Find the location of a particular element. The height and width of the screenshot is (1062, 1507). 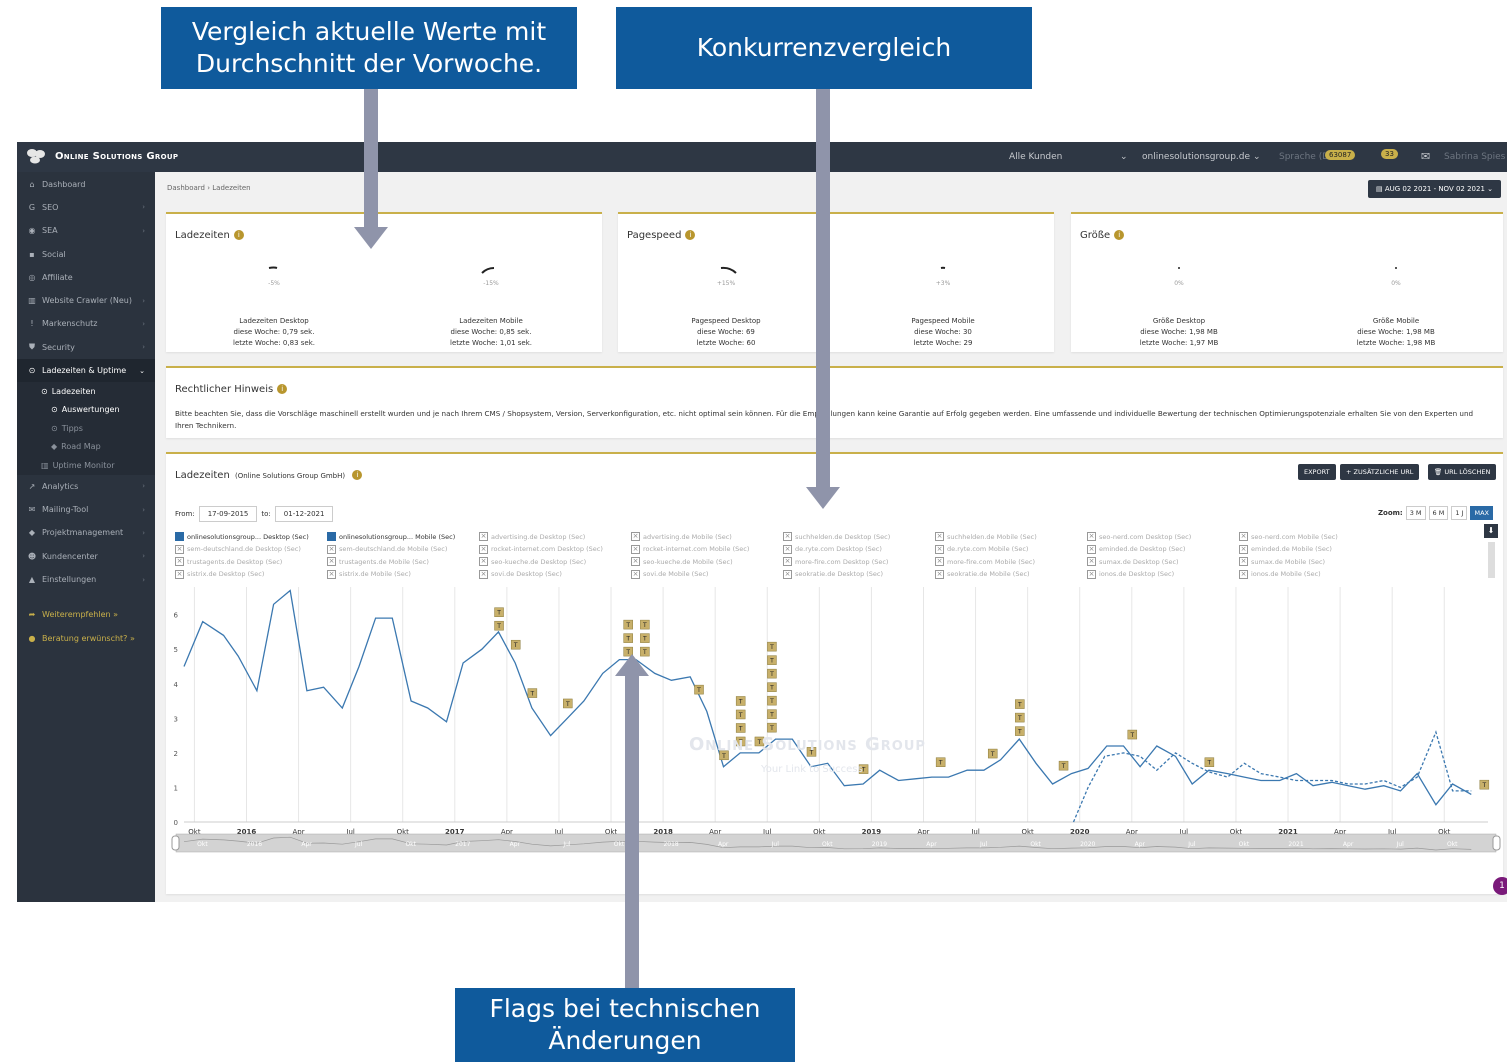

domain-select: onlinesolutionsgroup.de is located at coordinates (1196, 157).